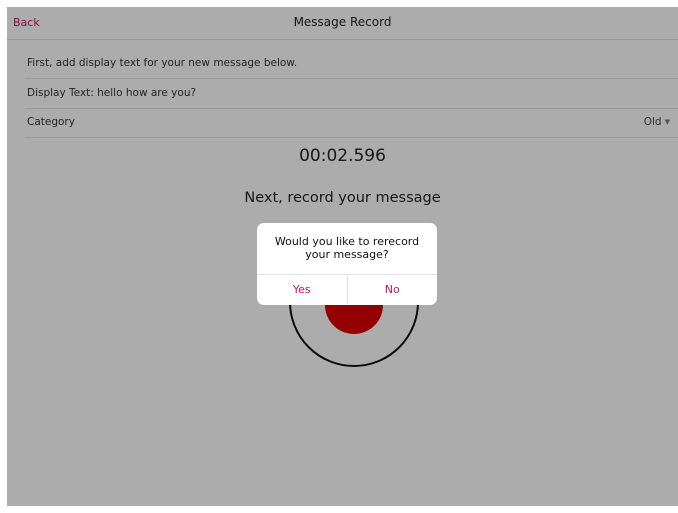  What do you see at coordinates (302, 290) in the screenshot?
I see `yes-button: Yes` at bounding box center [302, 290].